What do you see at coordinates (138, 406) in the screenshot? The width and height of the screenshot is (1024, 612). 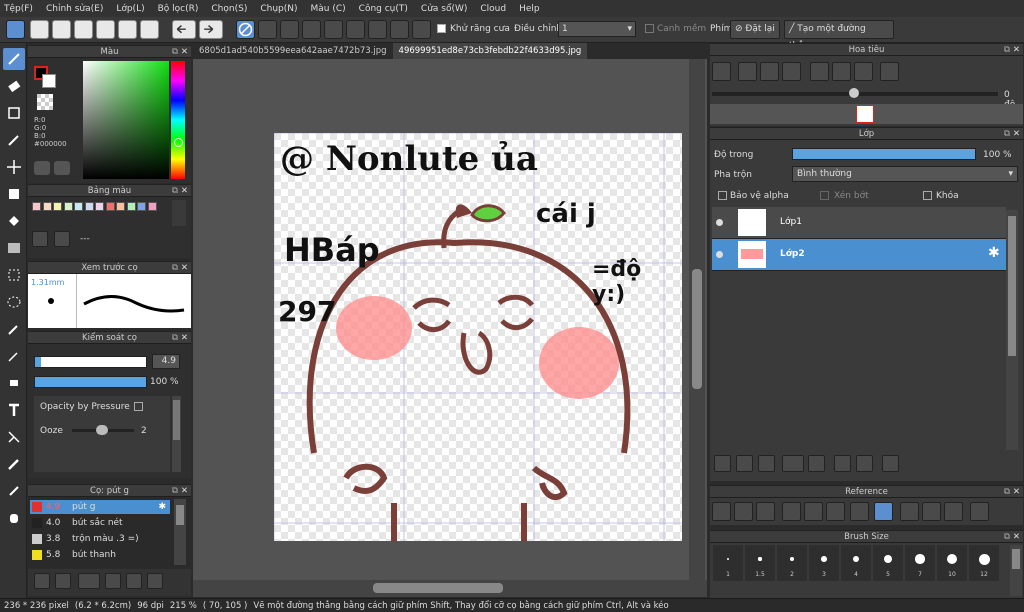 I see `pressure-checkbox` at bounding box center [138, 406].